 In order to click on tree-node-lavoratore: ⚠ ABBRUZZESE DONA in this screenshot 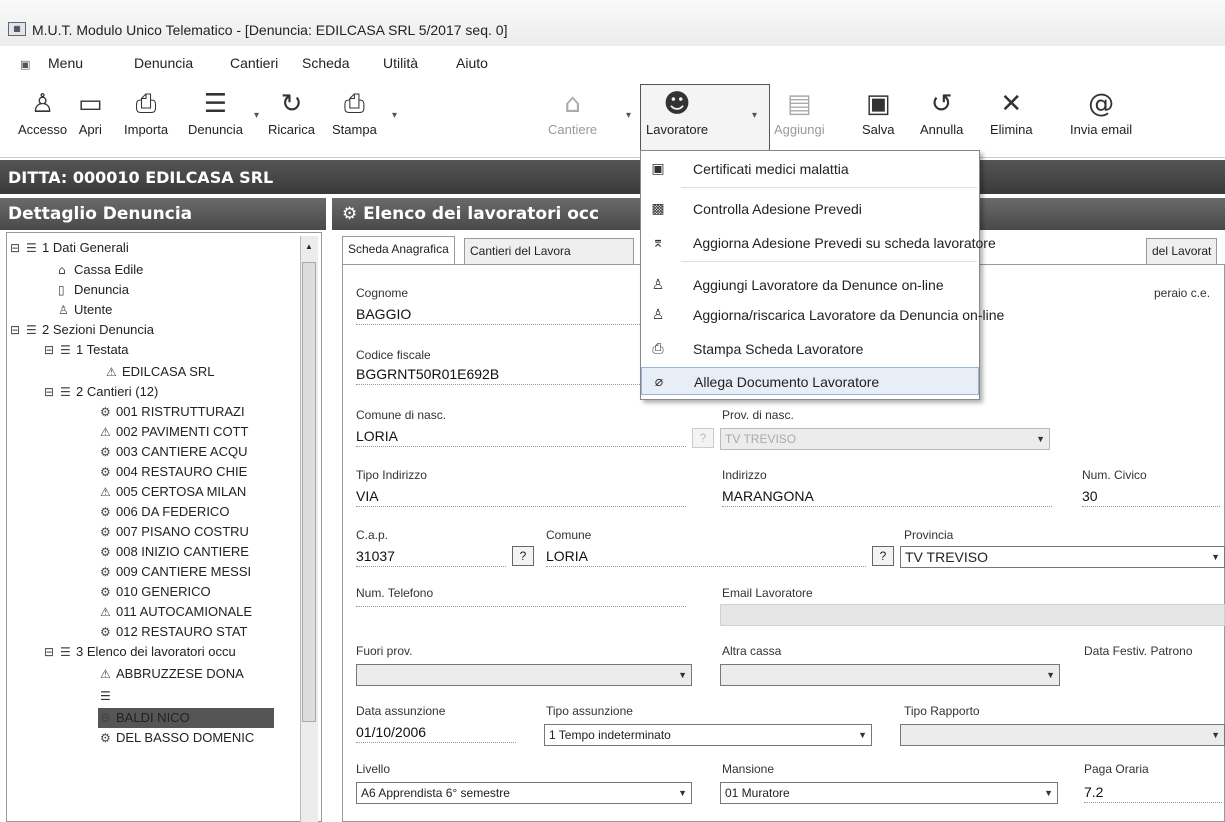, I will do `click(172, 673)`.